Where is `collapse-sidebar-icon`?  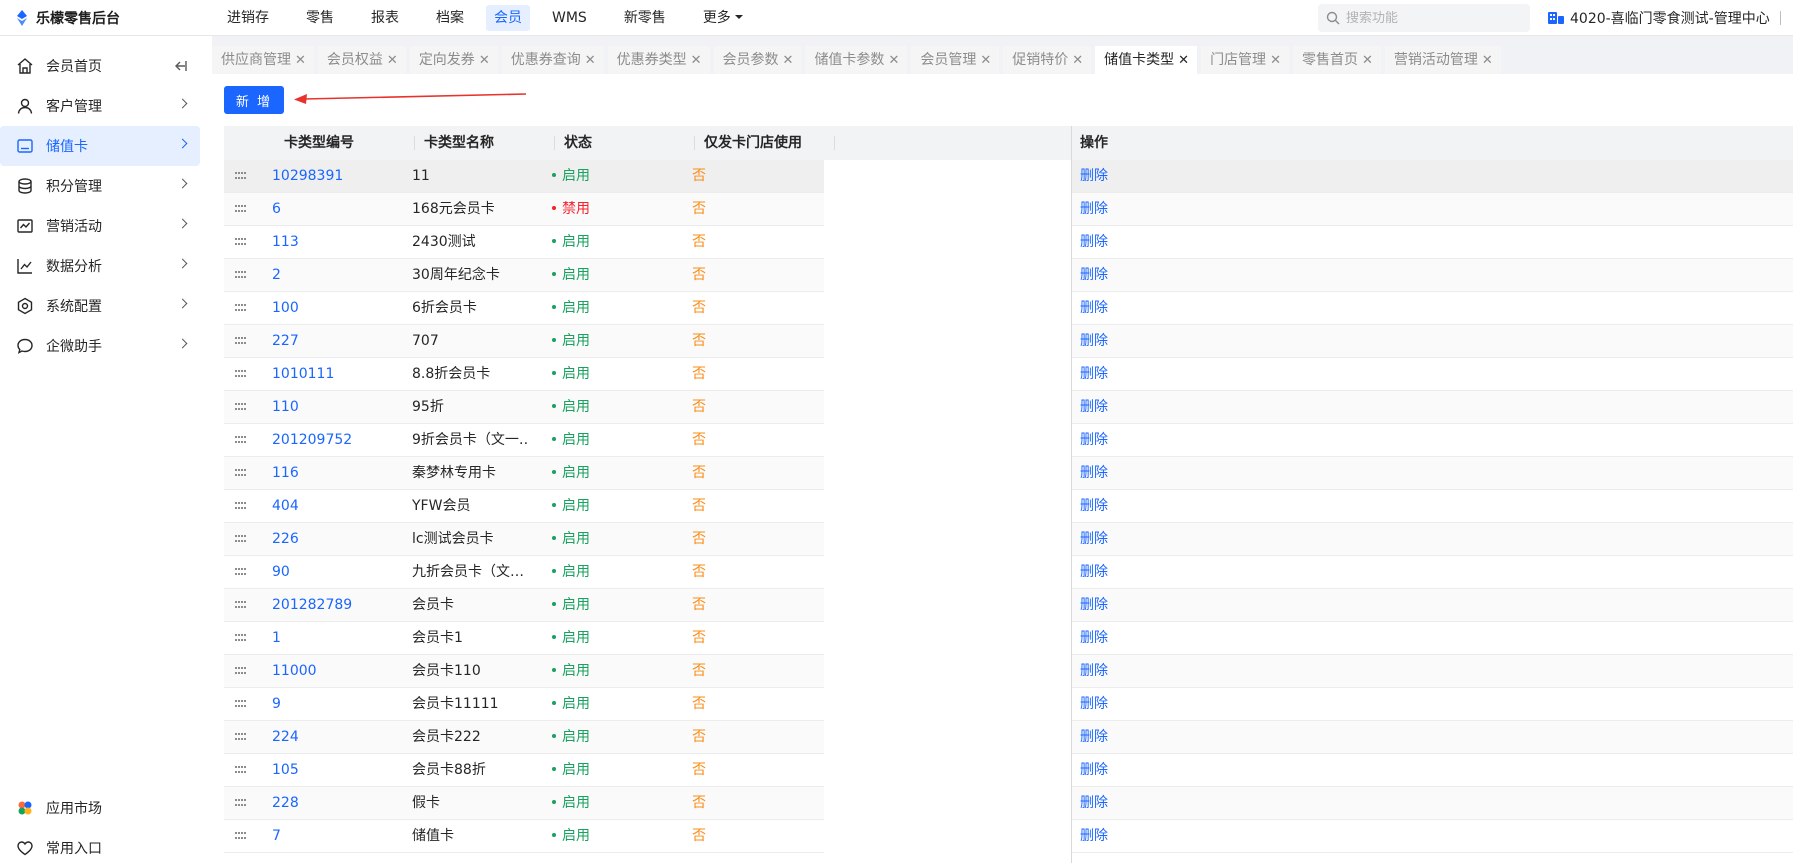
collapse-sidebar-icon is located at coordinates (180, 66).